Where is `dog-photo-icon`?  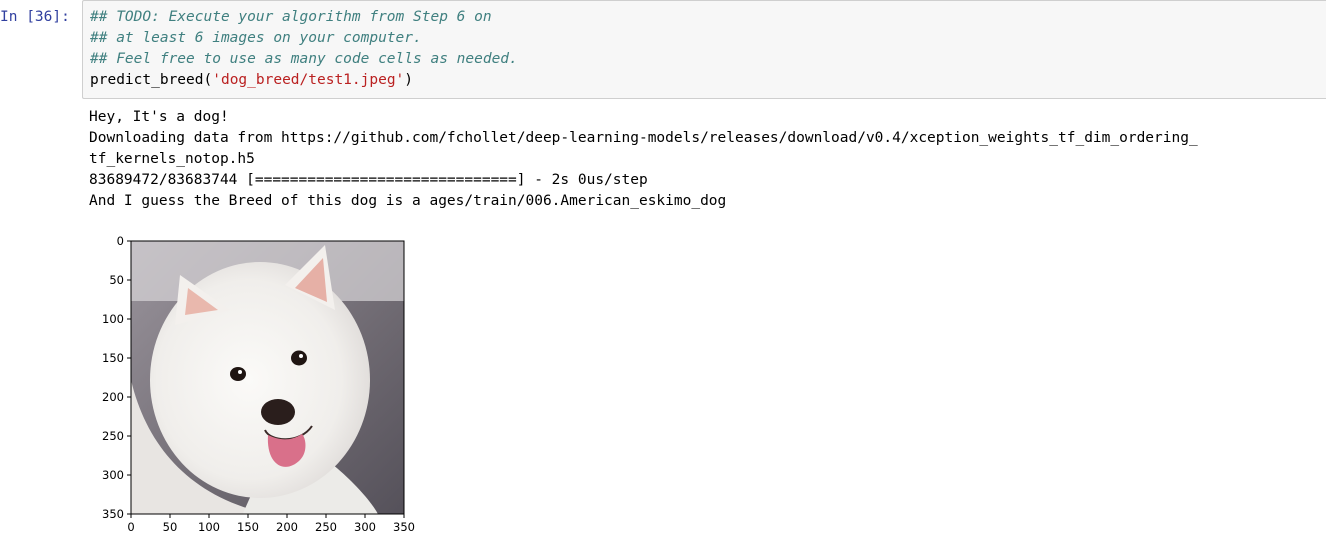
dog-photo-icon is located at coordinates (267, 377).